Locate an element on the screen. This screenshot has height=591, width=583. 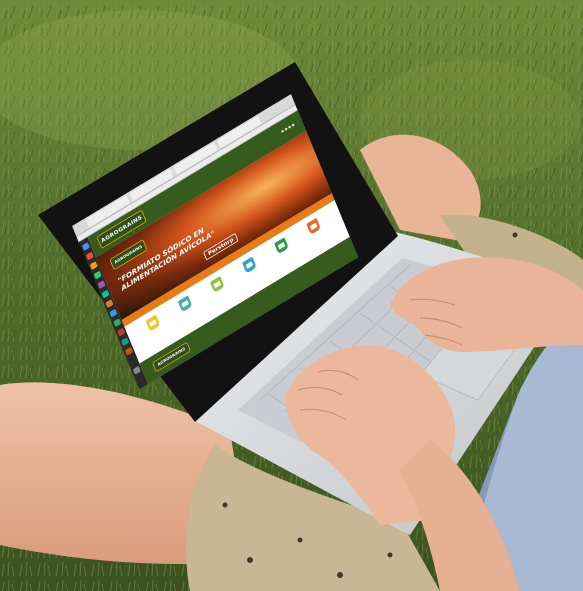
finder-icon is located at coordinates (85, 246).